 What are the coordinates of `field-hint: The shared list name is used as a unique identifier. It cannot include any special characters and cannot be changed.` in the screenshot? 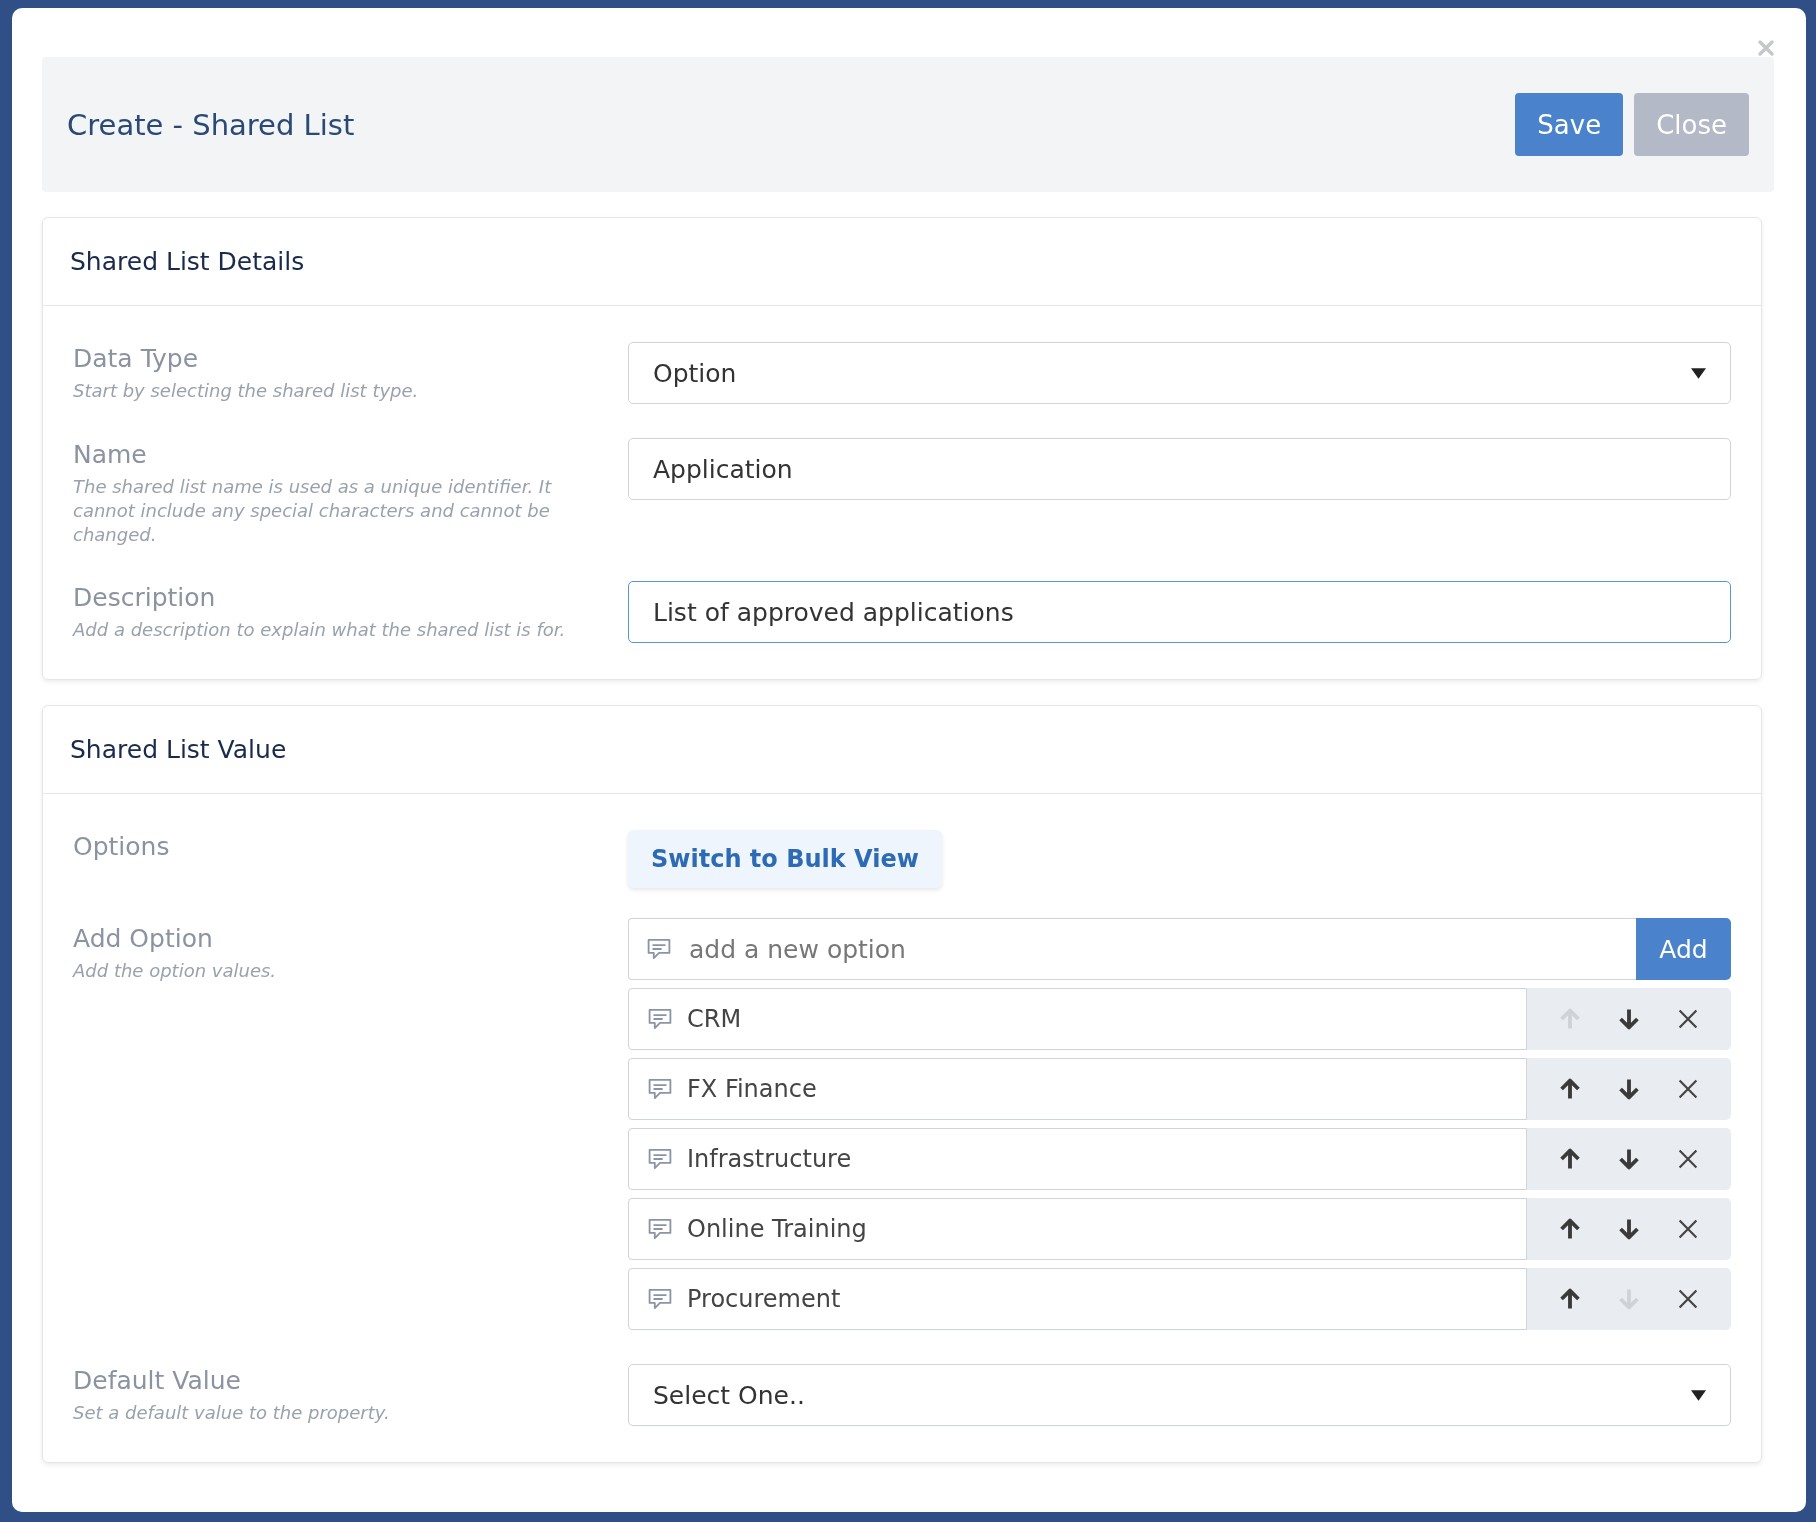 It's located at (313, 511).